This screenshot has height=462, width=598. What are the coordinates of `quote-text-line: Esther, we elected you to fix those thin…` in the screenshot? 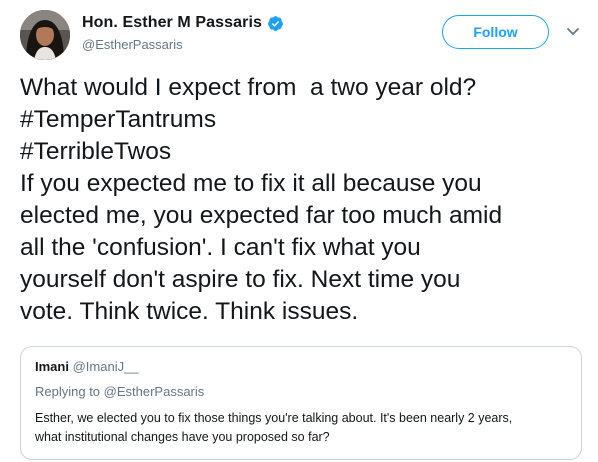 It's located at (274, 418).